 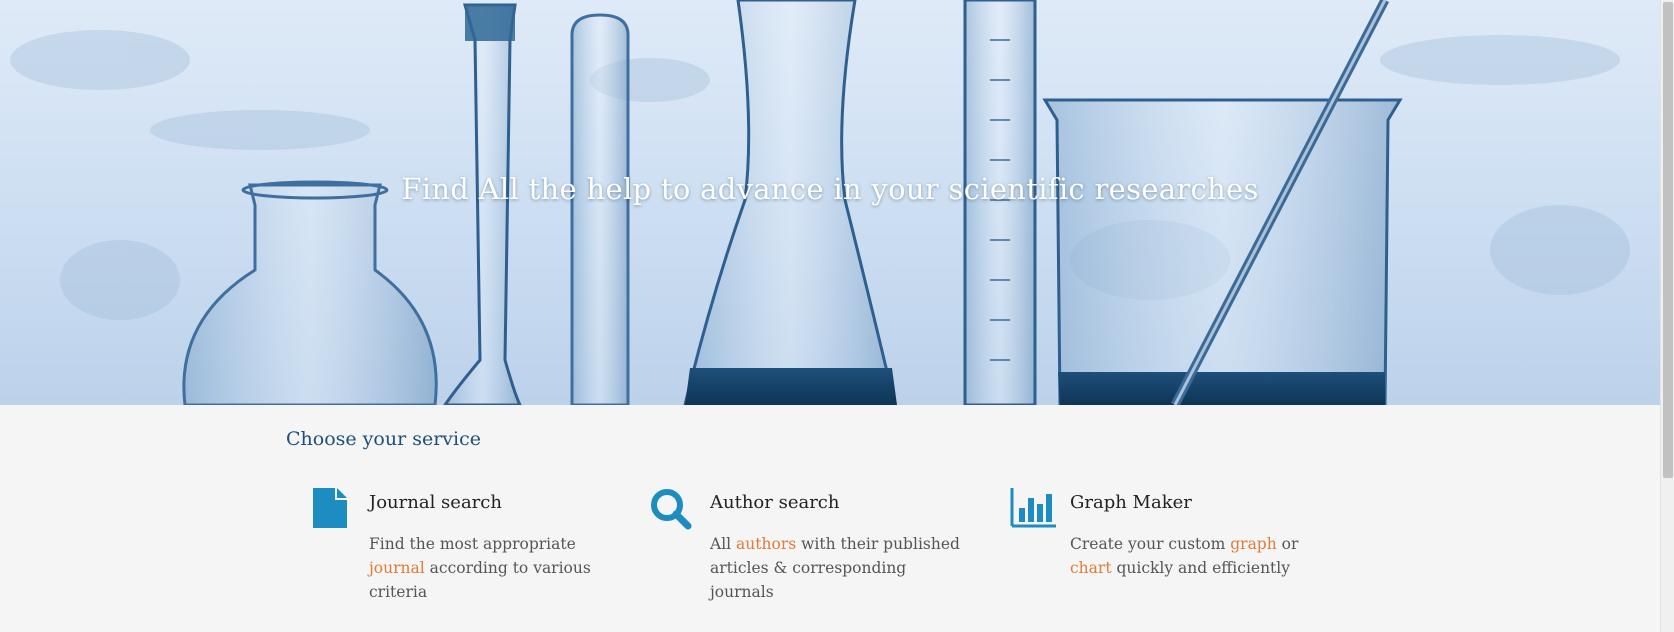 I want to click on bar-chart-icon, so click(x=1033, y=508).